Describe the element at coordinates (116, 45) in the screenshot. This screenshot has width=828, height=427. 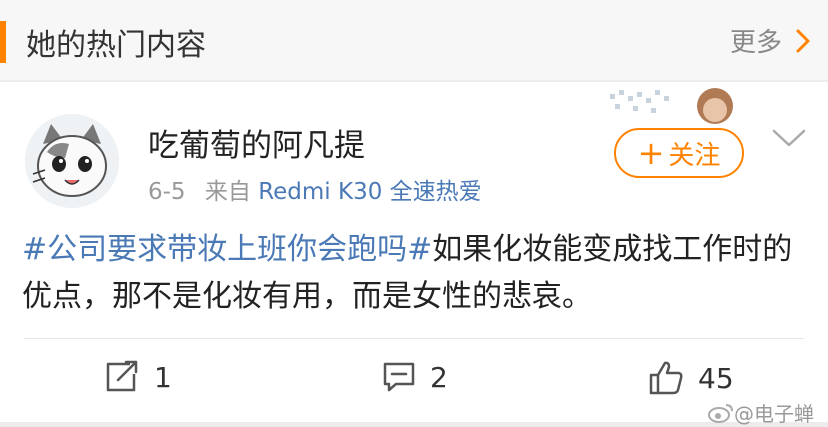
I see `section-title: 她的热门内容` at that location.